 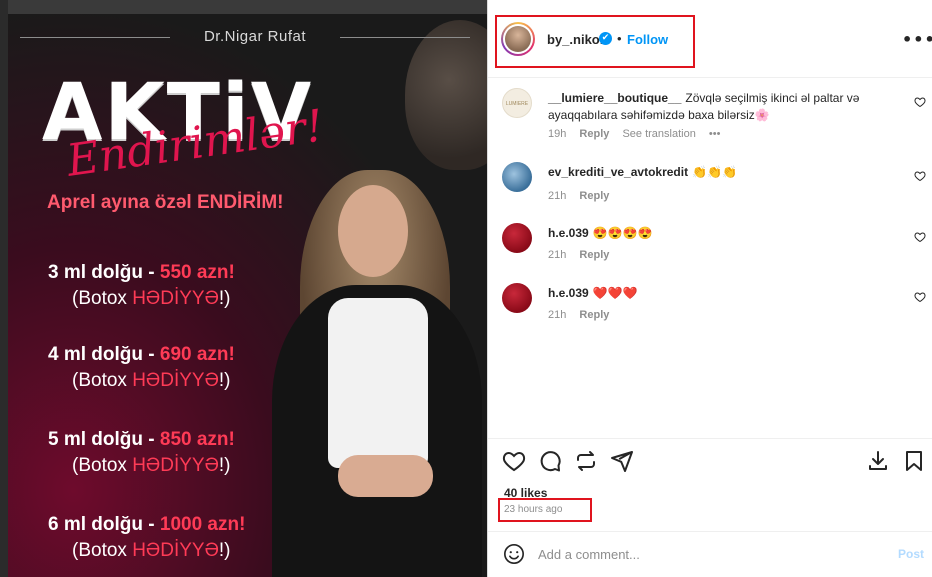 I want to click on like-heart-icon, so click(x=514, y=461).